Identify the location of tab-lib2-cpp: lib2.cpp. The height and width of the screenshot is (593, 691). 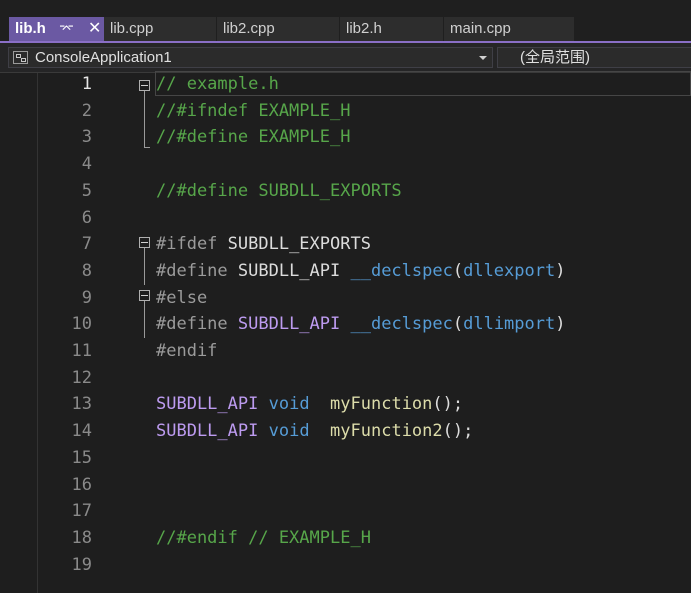
(278, 29).